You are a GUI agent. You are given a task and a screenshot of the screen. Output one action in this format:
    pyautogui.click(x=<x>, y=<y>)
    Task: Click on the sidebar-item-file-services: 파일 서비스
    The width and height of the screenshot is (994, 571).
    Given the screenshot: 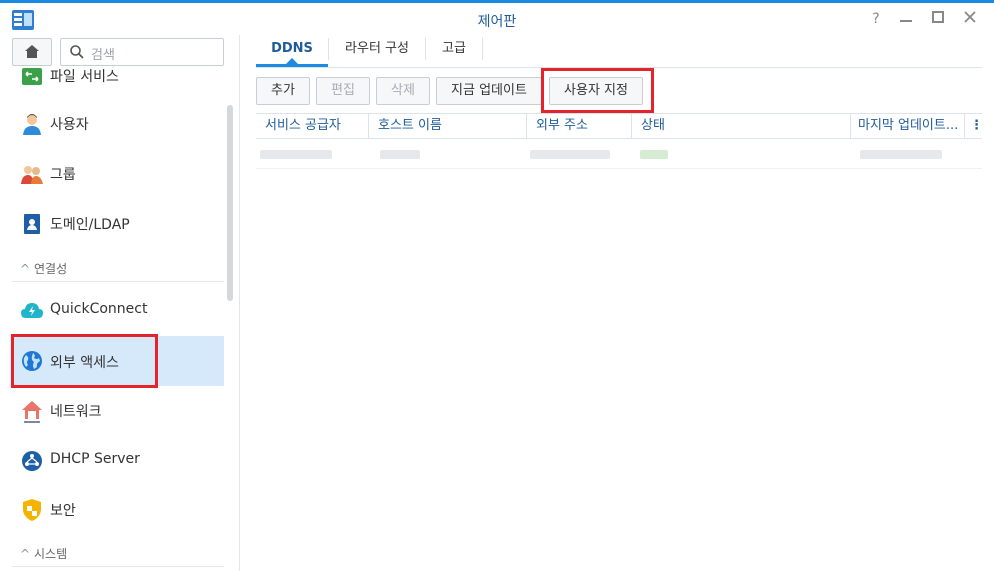 What is the action you would take?
    pyautogui.click(x=118, y=75)
    